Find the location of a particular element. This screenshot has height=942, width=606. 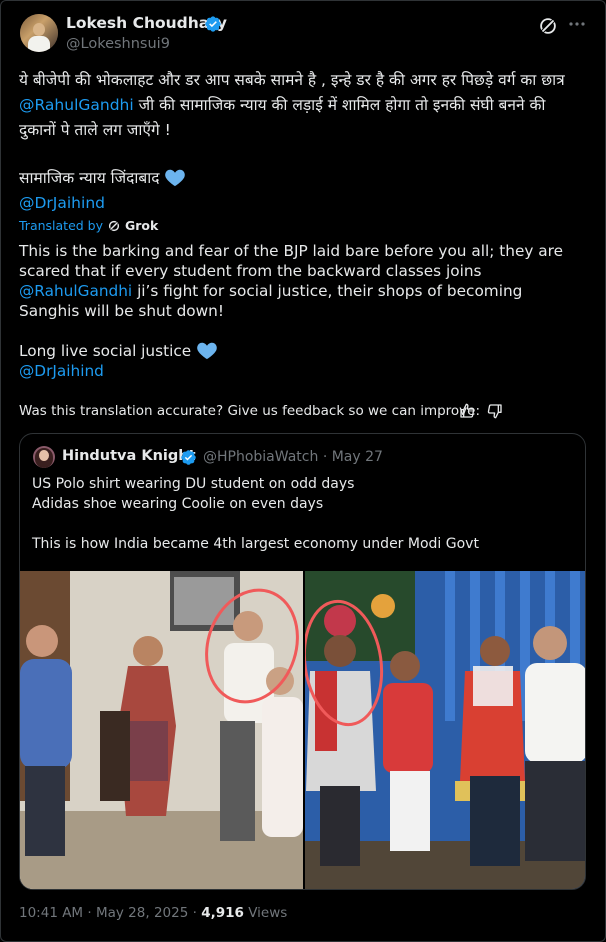

original-slogan-text: सामाजिक न्याय जिंदाबाद is located at coordinates (89, 178).